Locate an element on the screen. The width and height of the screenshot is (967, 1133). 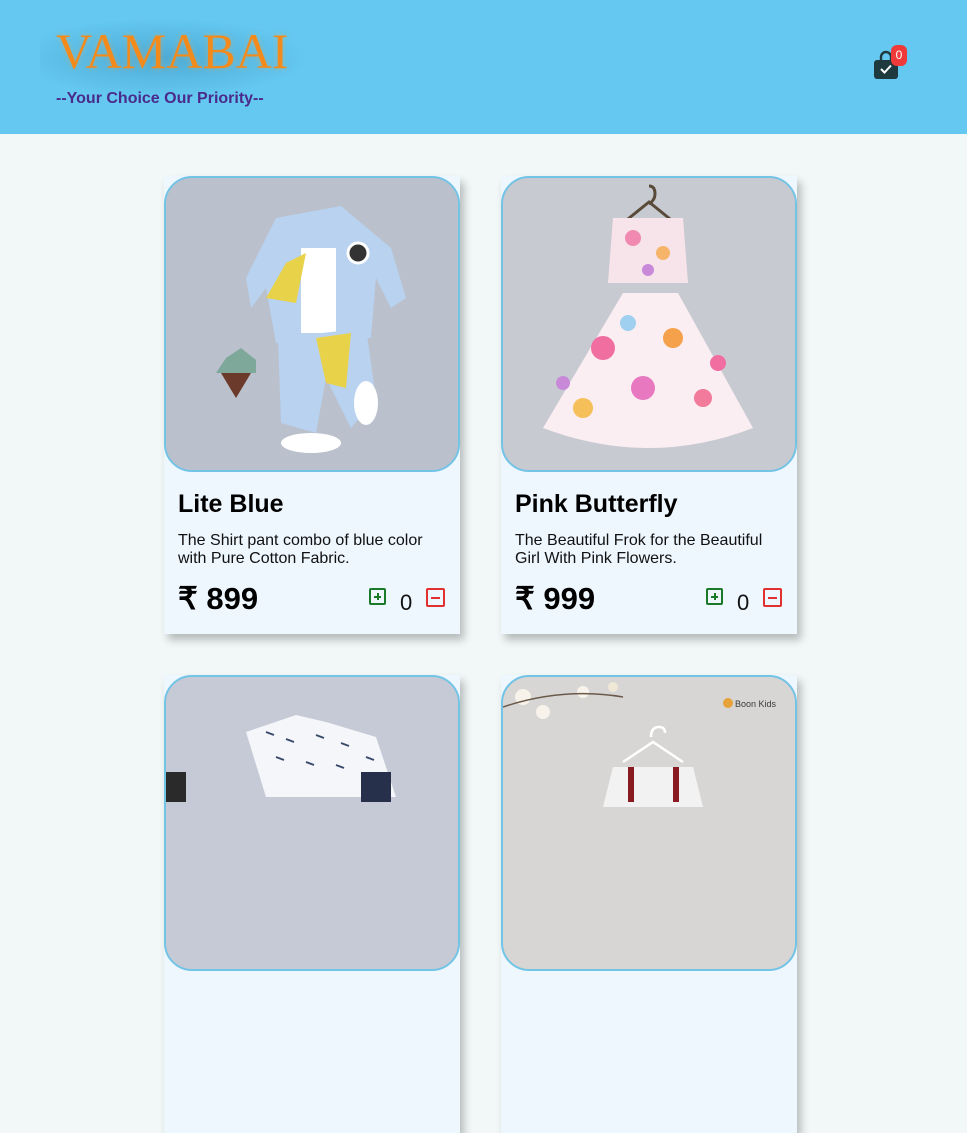
product-card is located at coordinates (312, 904).